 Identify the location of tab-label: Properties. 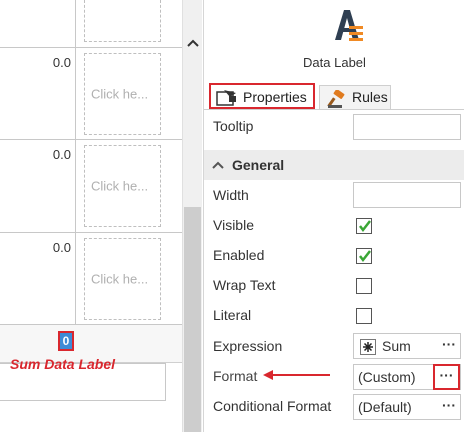
(275, 97).